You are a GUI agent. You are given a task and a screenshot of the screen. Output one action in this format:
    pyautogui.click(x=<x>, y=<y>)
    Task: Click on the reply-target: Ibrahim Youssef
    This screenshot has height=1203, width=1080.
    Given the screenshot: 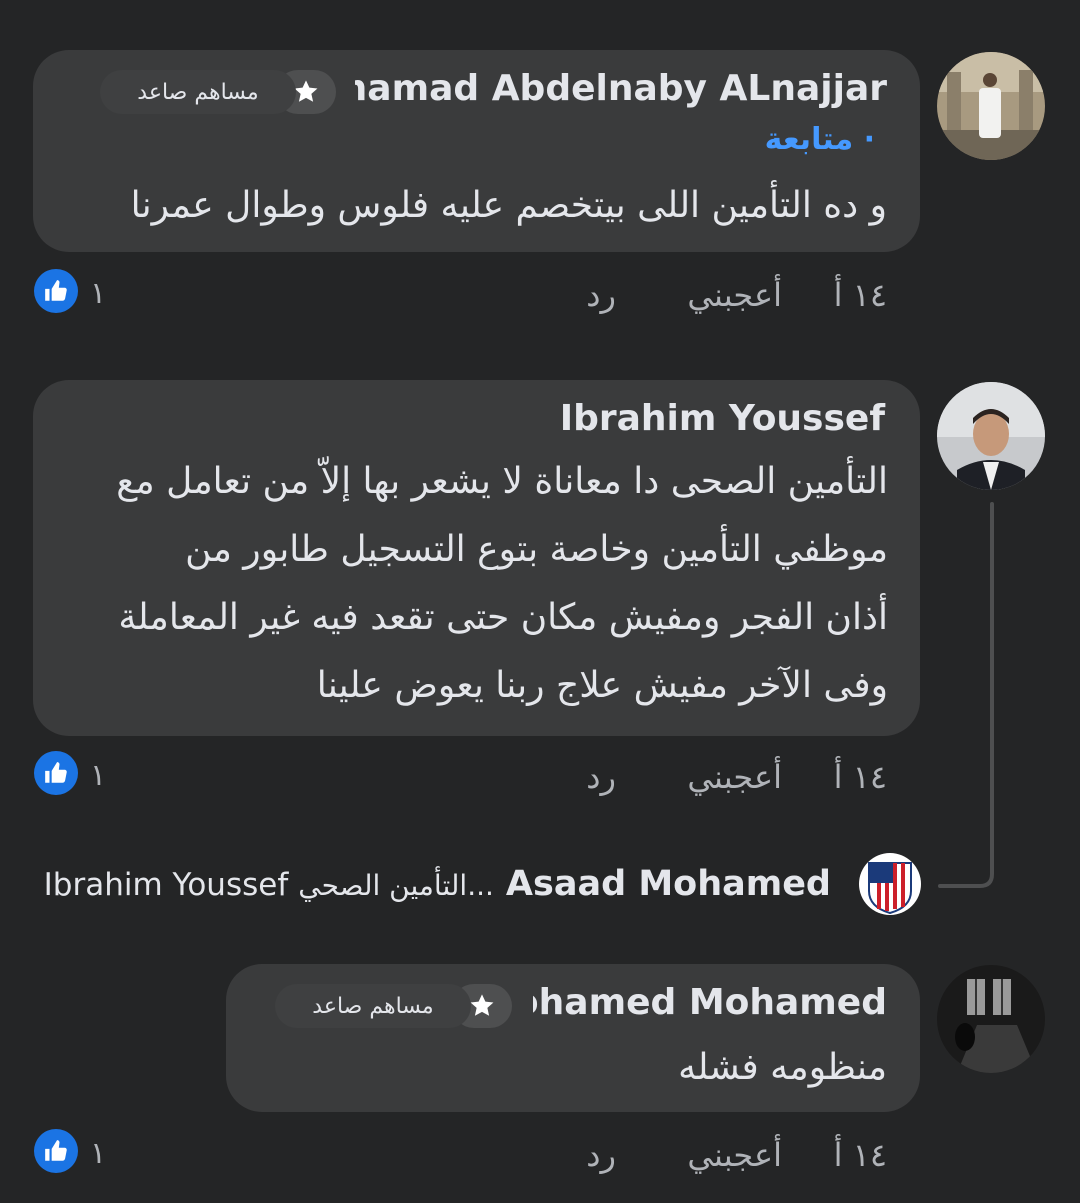 What is the action you would take?
    pyautogui.click(x=166, y=885)
    